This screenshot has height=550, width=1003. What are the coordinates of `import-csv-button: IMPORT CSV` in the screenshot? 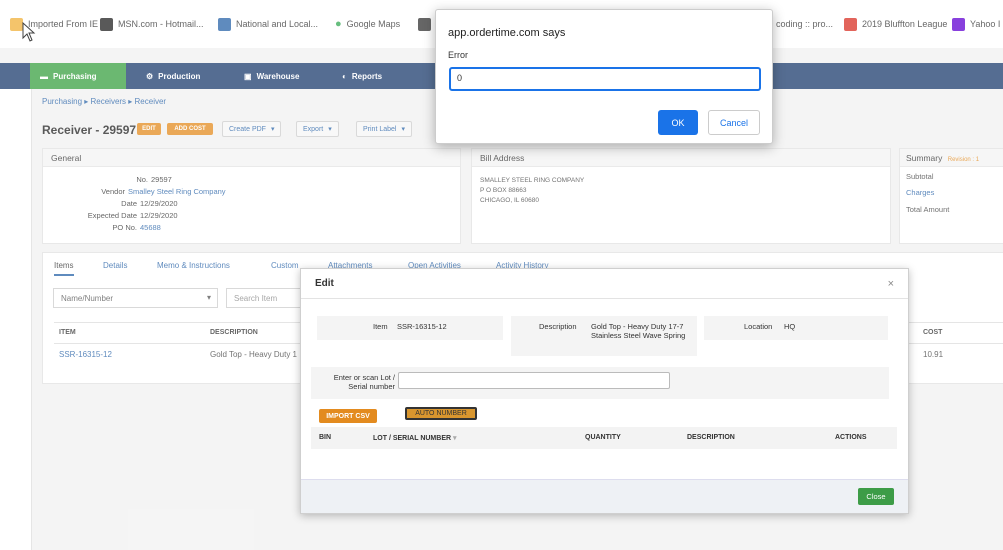 It's located at (348, 416).